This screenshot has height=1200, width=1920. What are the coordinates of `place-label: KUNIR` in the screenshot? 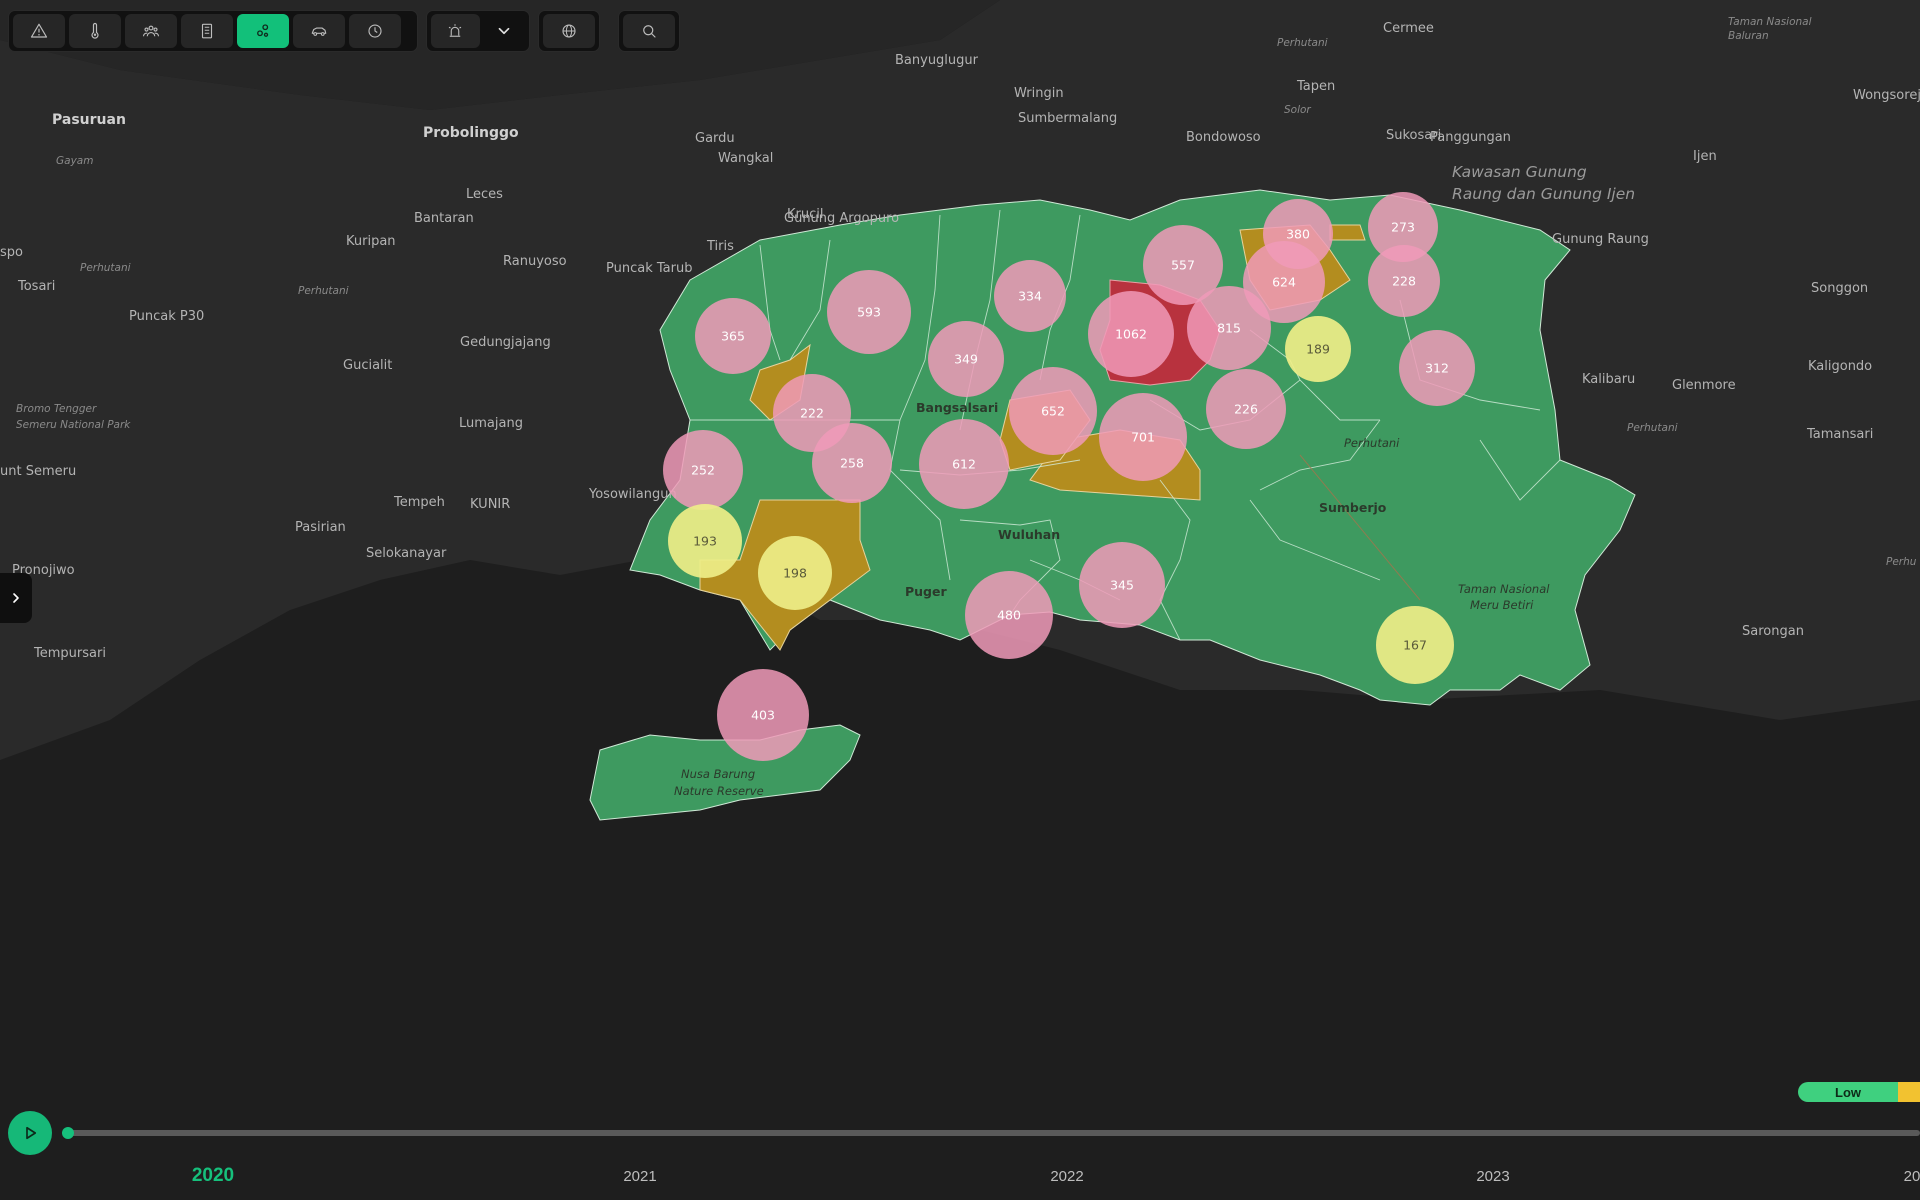 It's located at (490, 504).